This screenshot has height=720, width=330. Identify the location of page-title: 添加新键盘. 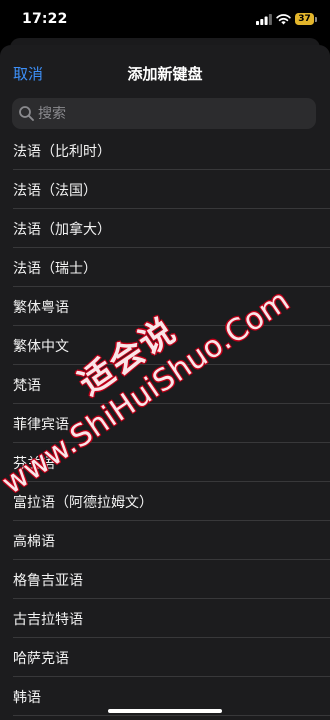
(165, 74).